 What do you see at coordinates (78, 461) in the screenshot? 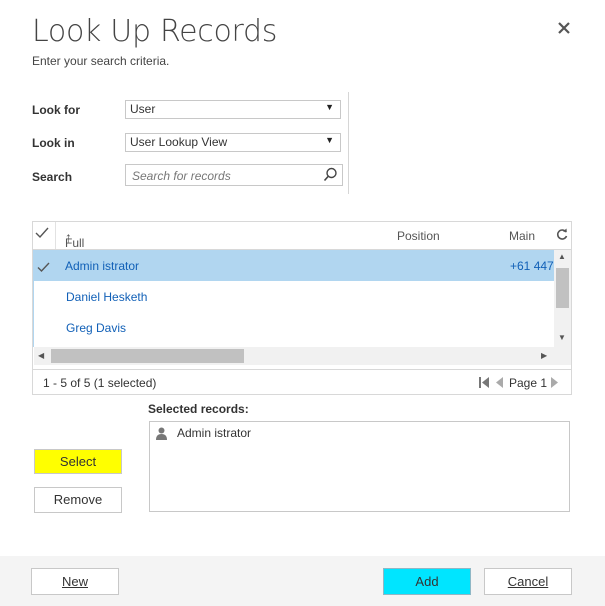
I see `select-button: Select` at bounding box center [78, 461].